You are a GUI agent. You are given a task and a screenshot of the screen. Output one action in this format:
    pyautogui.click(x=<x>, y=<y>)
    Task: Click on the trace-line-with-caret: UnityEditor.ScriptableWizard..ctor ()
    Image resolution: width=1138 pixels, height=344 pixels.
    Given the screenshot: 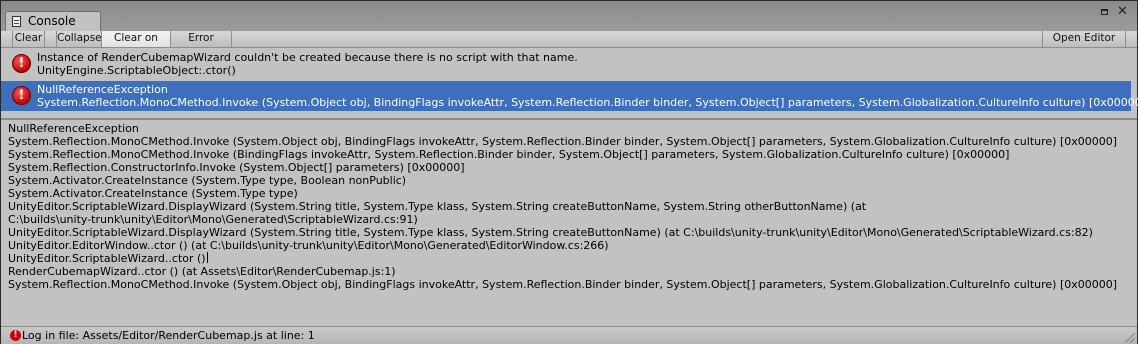 What is the action you would take?
    pyautogui.click(x=108, y=258)
    